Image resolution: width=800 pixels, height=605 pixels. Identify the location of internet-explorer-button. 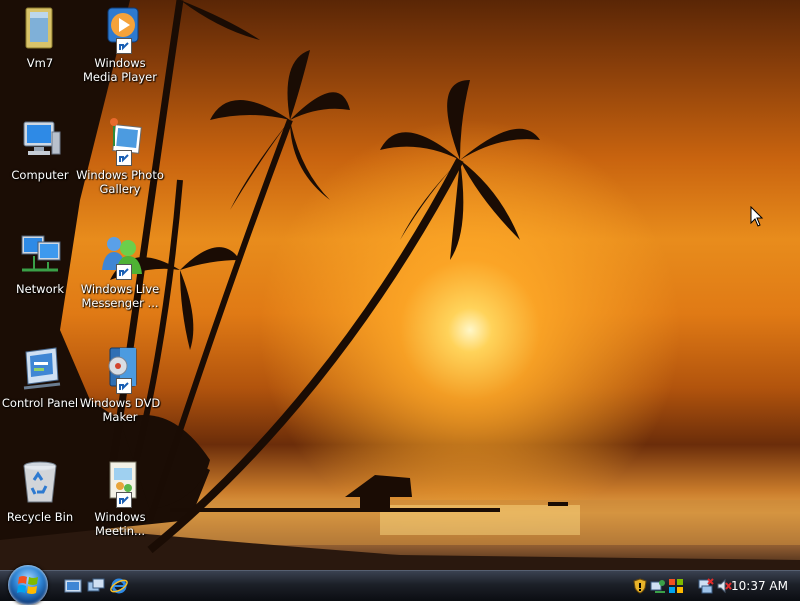
(119, 586).